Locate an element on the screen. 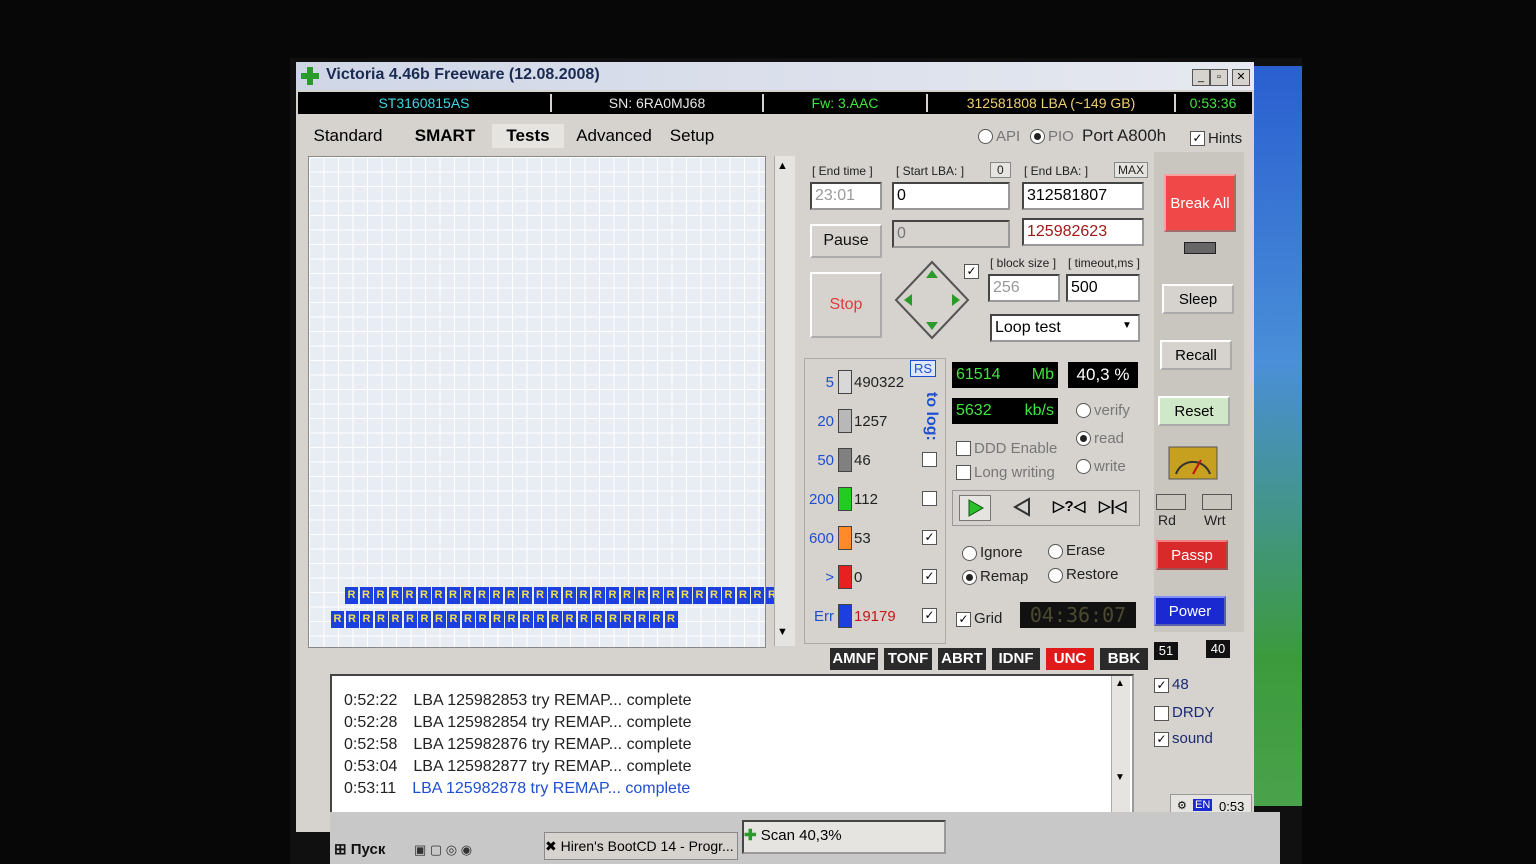 The image size is (1536, 864). break-all-button: Break All is located at coordinates (1200, 203).